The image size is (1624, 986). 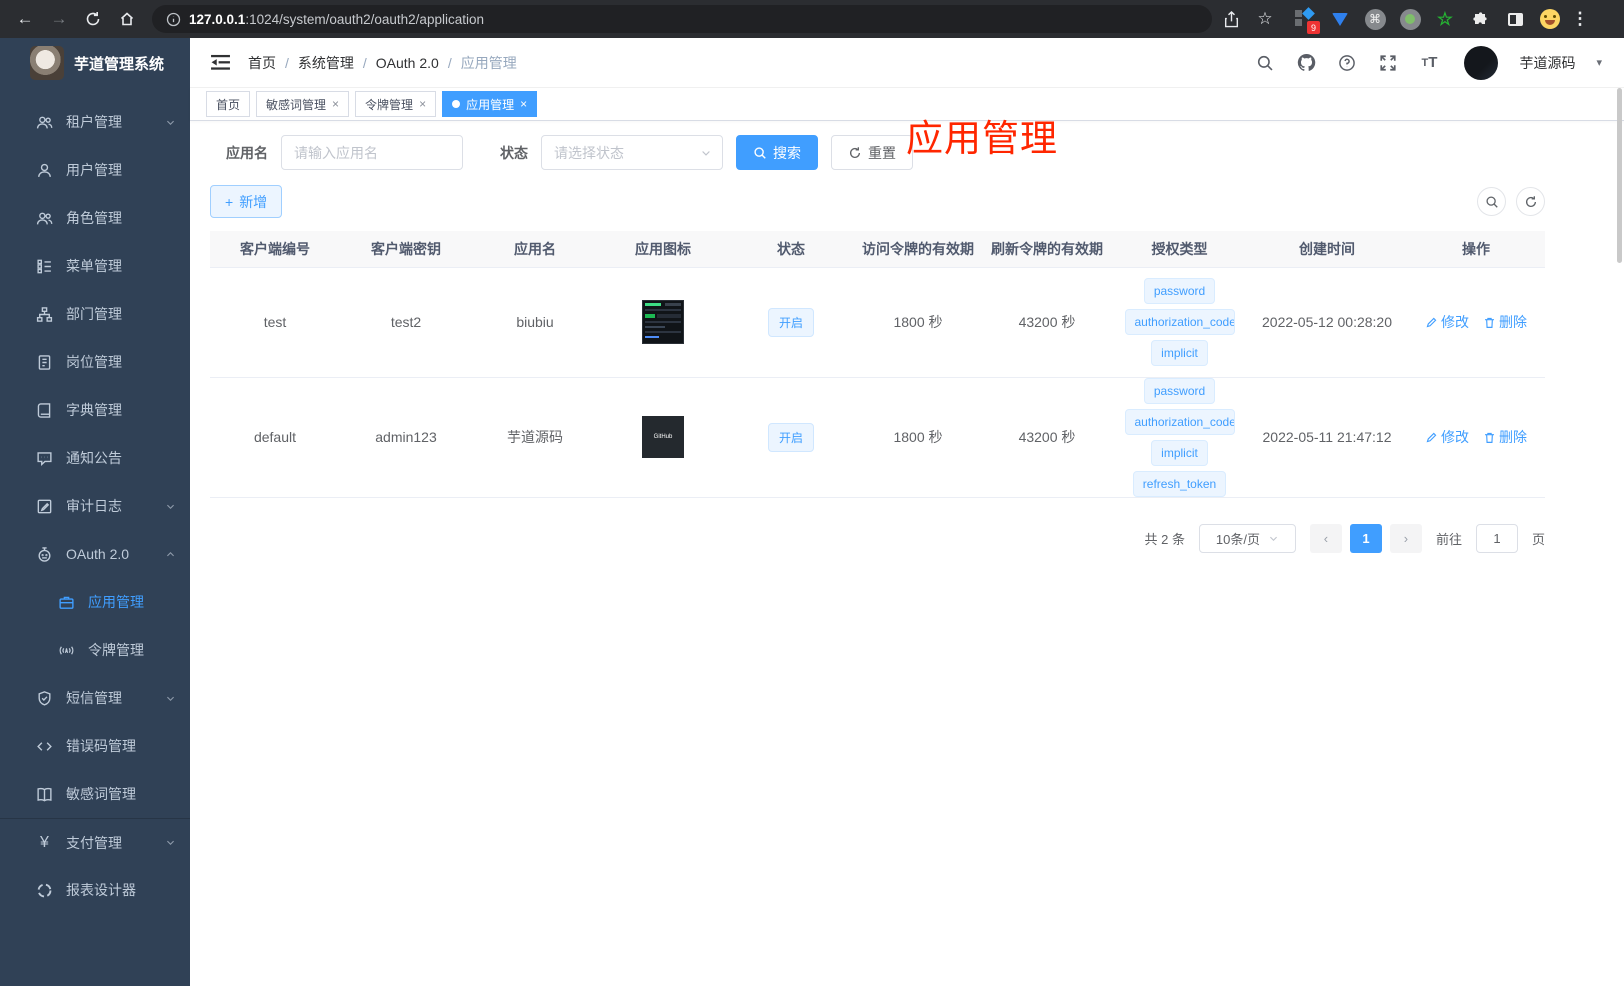 I want to click on breadcrumb-home: 首页, so click(x=262, y=63).